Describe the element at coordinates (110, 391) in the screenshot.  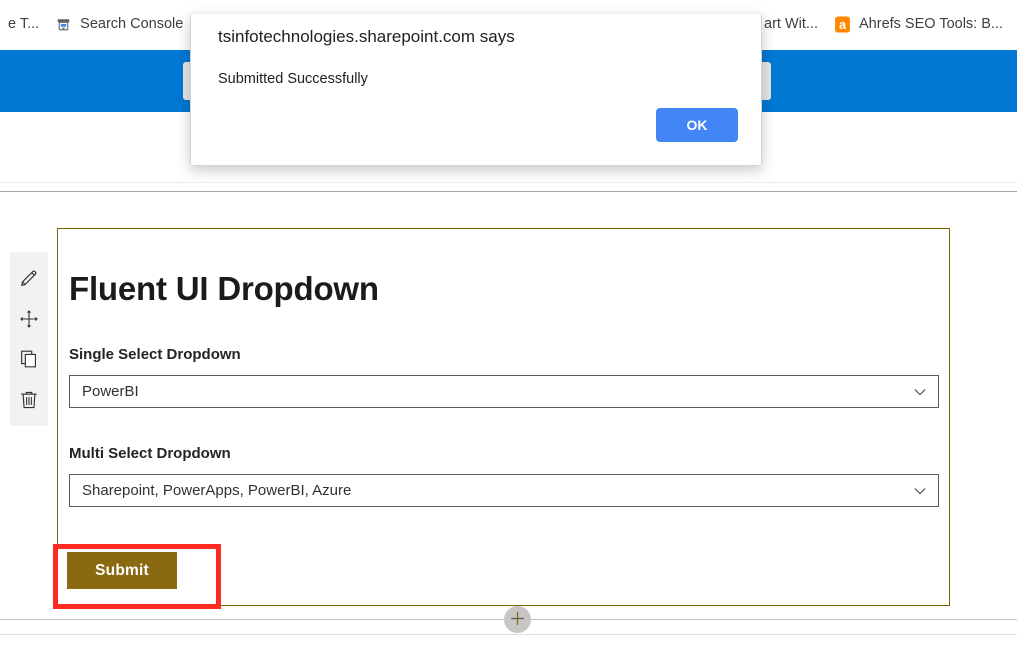
I see `single-select-value: PowerBI` at that location.